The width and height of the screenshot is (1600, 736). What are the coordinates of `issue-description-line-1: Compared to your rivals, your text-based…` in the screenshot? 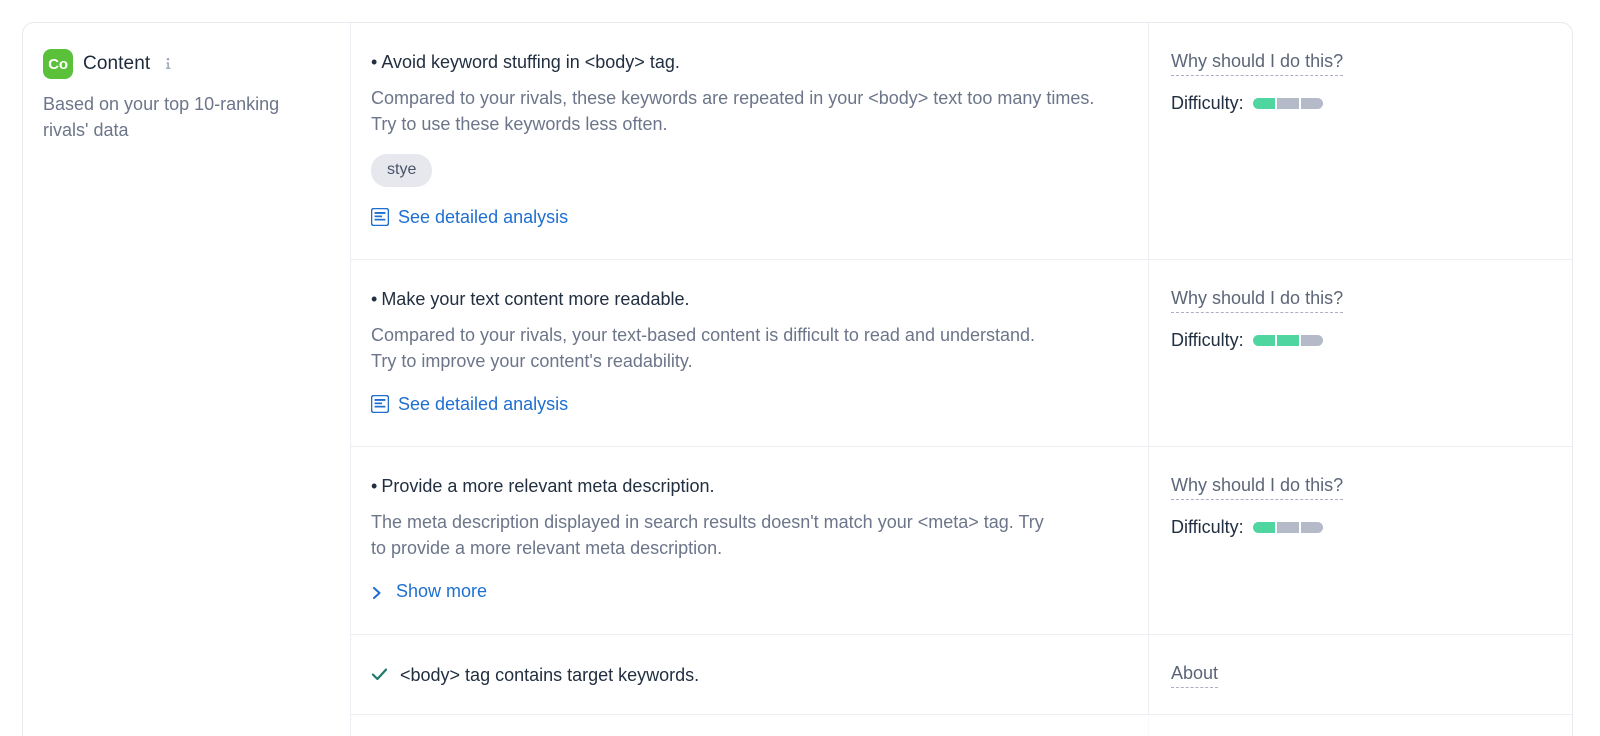 It's located at (703, 335).